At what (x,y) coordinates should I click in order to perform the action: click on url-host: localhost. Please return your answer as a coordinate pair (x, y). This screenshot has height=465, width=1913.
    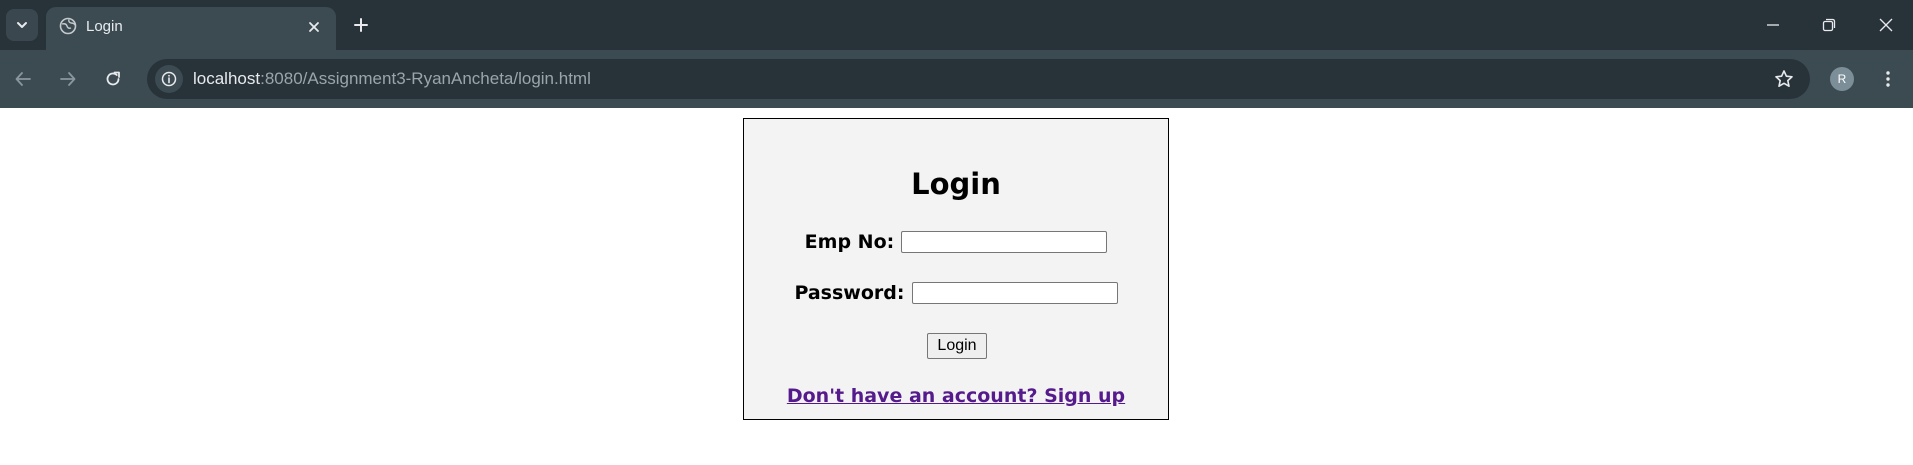
    Looking at the image, I should click on (227, 78).